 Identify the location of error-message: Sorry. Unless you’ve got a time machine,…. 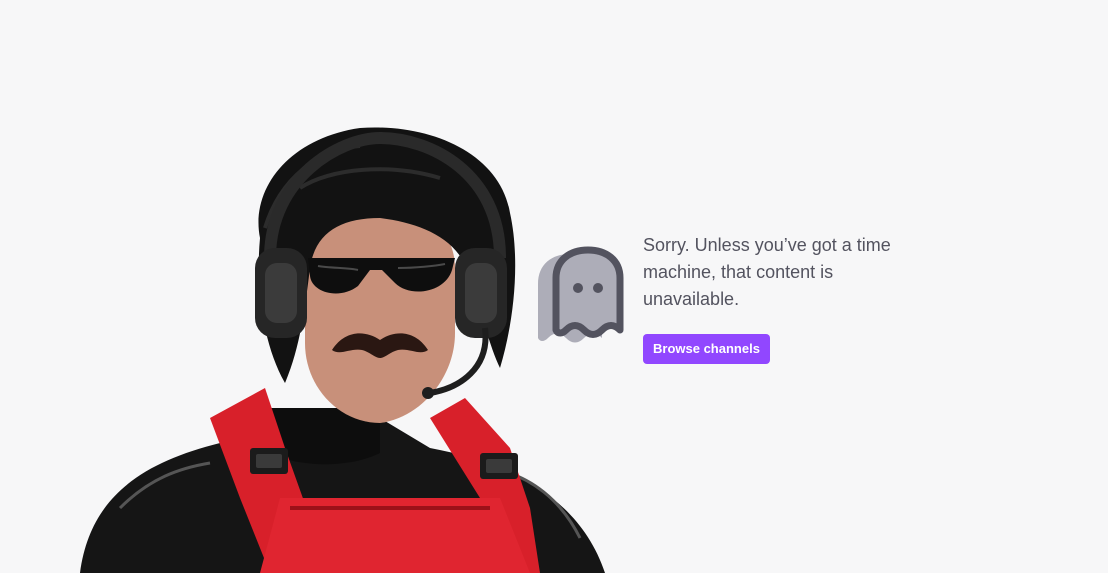
(767, 272).